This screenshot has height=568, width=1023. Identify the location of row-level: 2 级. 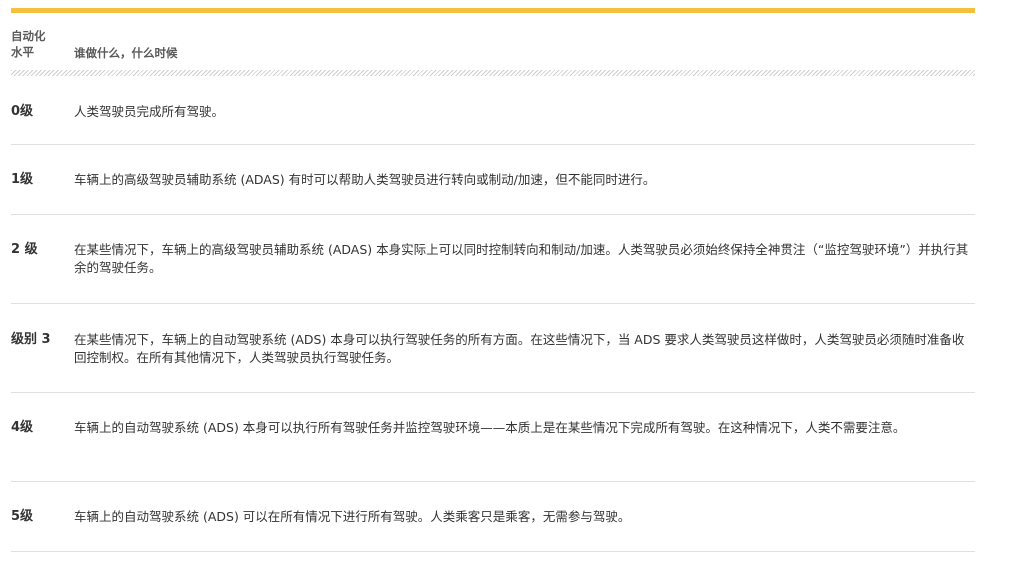
(24, 249).